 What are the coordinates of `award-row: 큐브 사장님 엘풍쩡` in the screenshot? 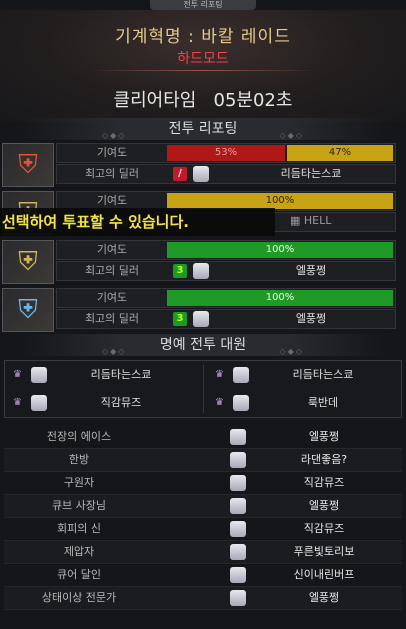 It's located at (203, 506).